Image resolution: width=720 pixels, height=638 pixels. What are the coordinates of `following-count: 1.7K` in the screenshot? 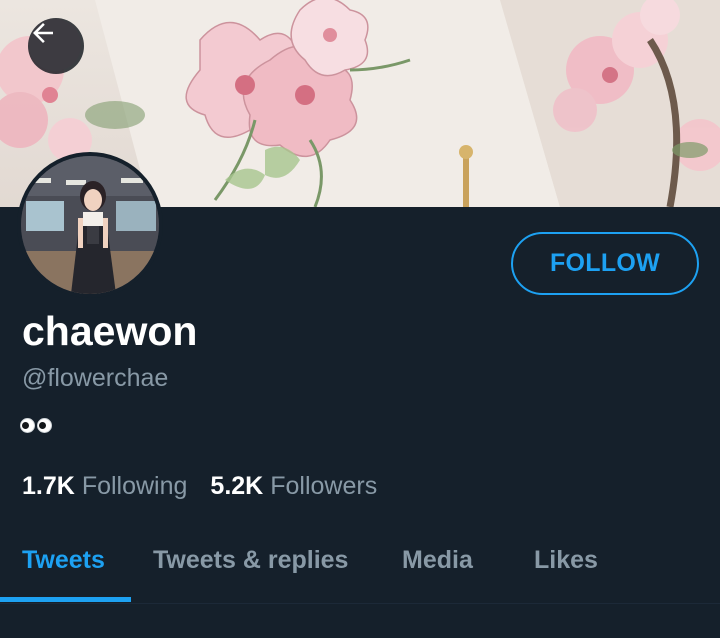 It's located at (48, 486).